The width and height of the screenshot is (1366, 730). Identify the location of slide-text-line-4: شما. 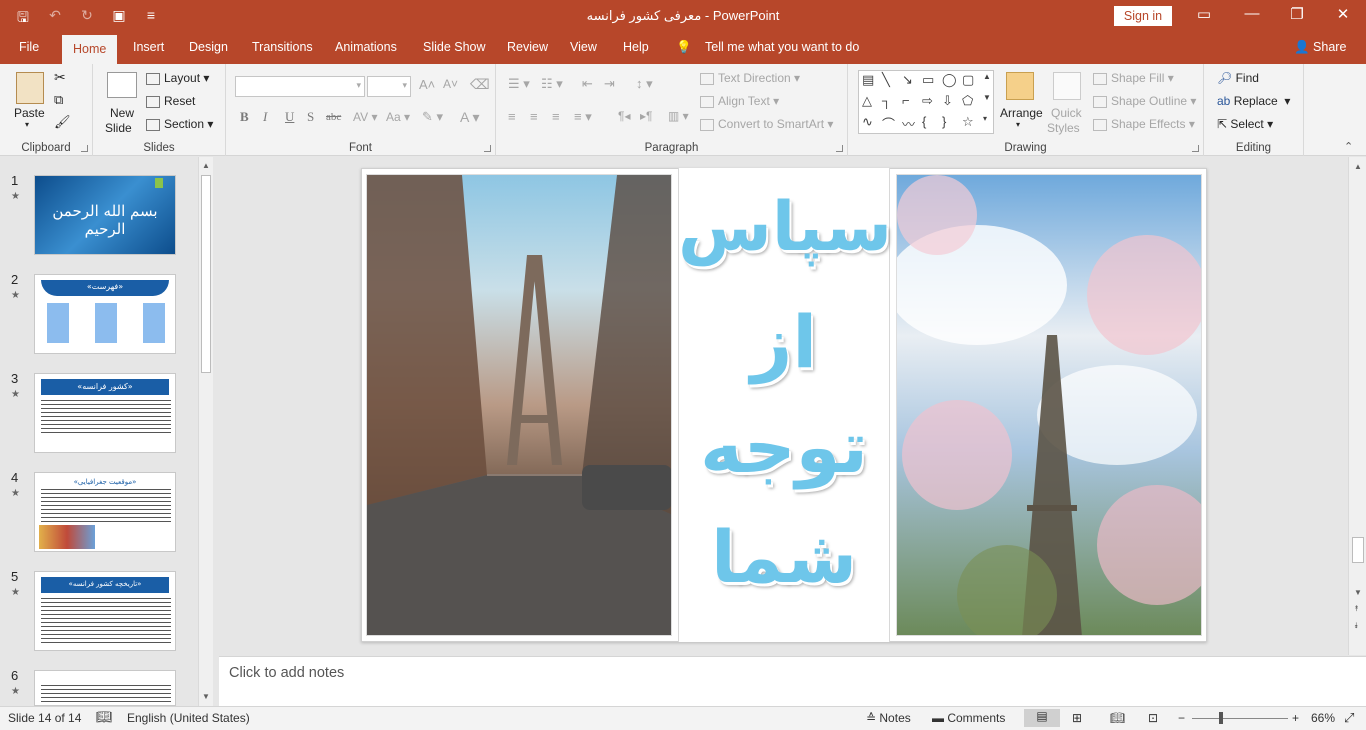
(784, 557).